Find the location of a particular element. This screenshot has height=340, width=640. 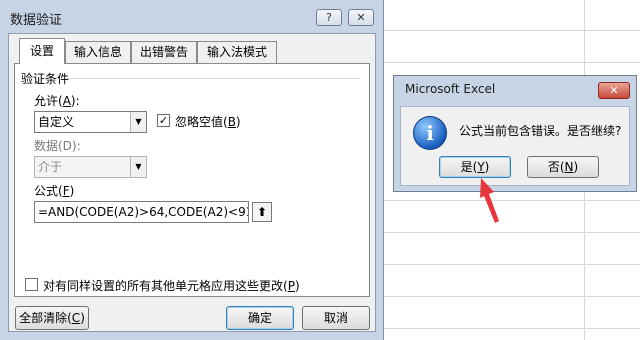

dialog-title: 数据验证 is located at coordinates (36, 20).